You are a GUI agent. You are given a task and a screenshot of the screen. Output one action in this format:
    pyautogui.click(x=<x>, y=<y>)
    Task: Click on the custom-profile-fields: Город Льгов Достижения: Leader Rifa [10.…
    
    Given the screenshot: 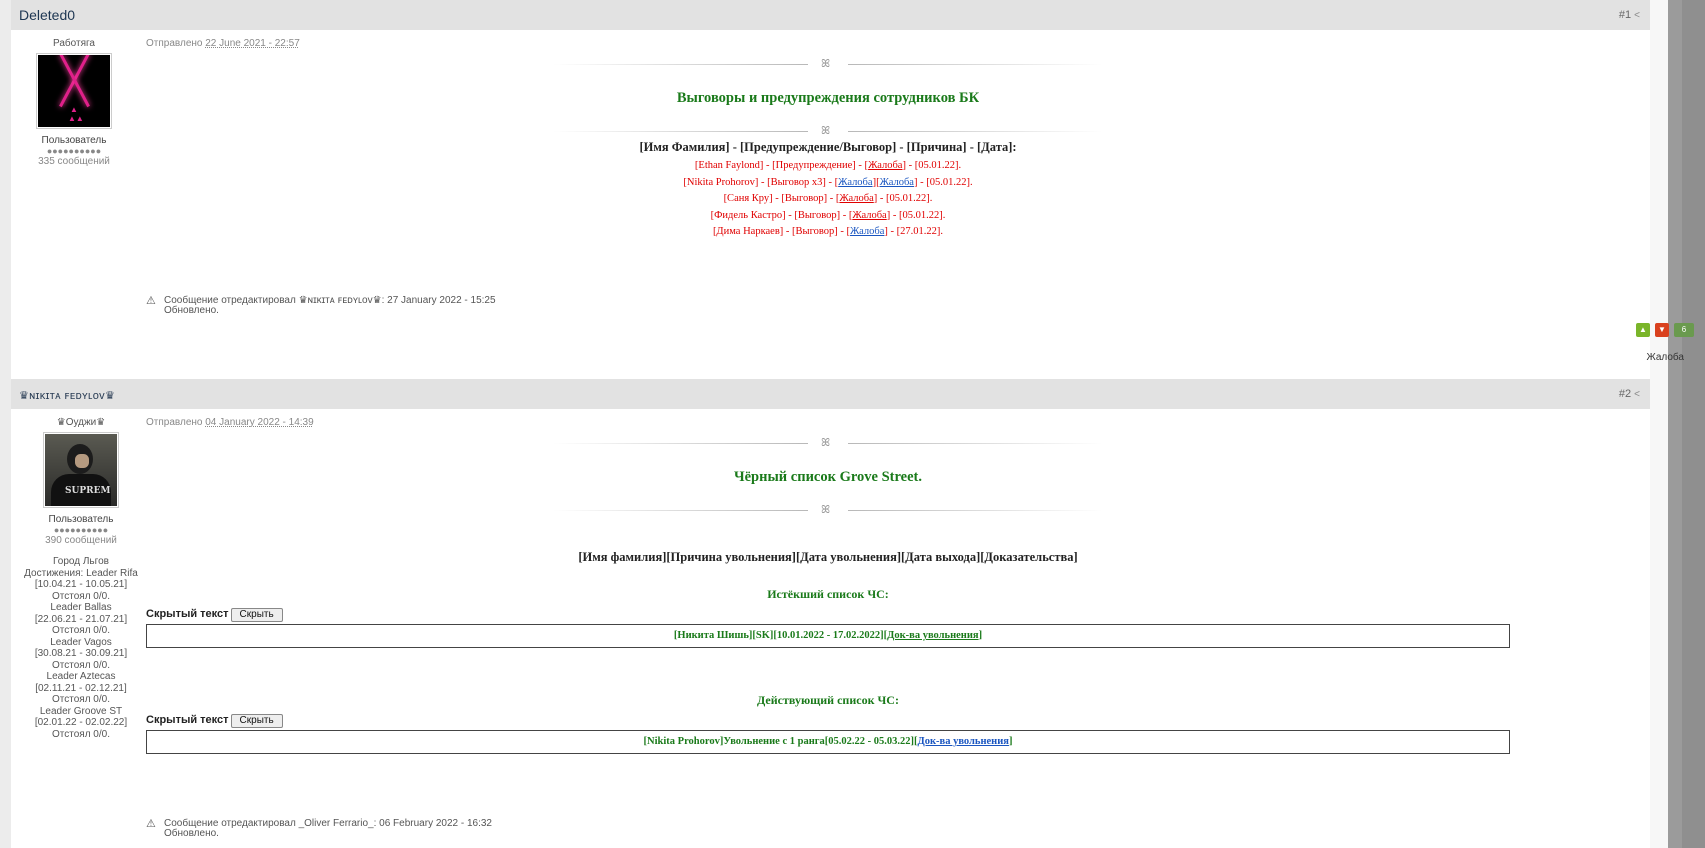 What is the action you would take?
    pyautogui.click(x=81, y=648)
    